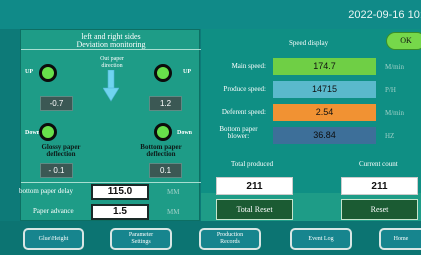 Image resolution: width=421 pixels, height=255 pixels. Describe the element at coordinates (390, 90) in the screenshot. I see `produce-speed-unit: P/H` at that location.